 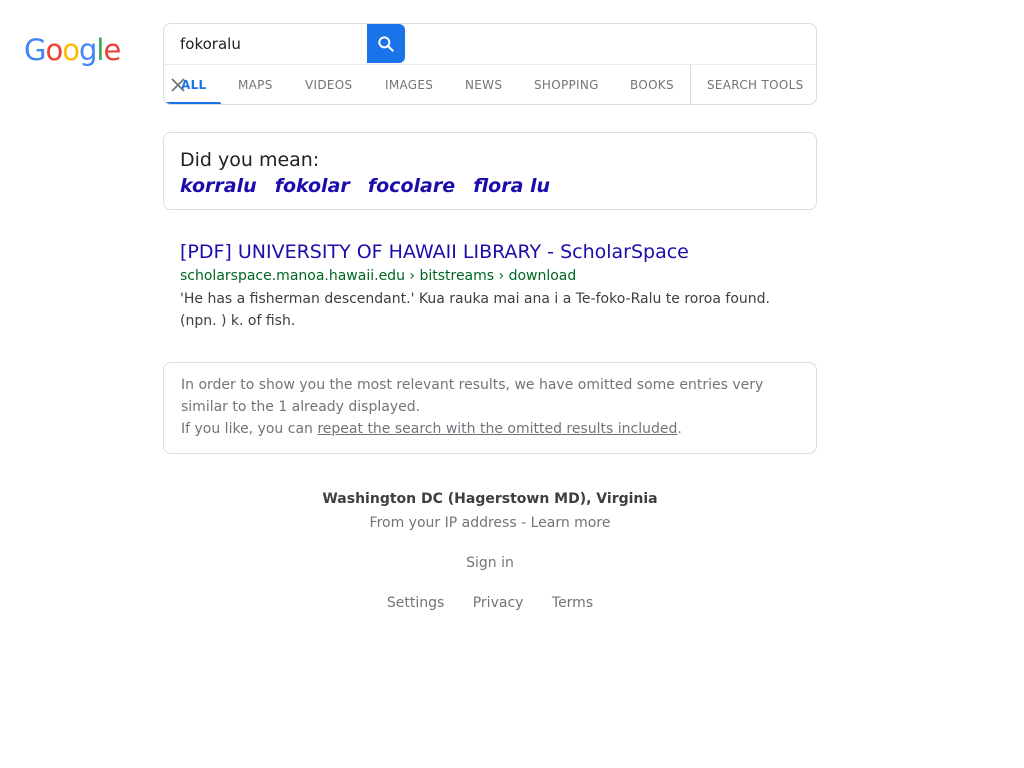 What do you see at coordinates (490, 499) in the screenshot?
I see `footer-location: Washington DC (Hagerstown MD), Virginia` at bounding box center [490, 499].